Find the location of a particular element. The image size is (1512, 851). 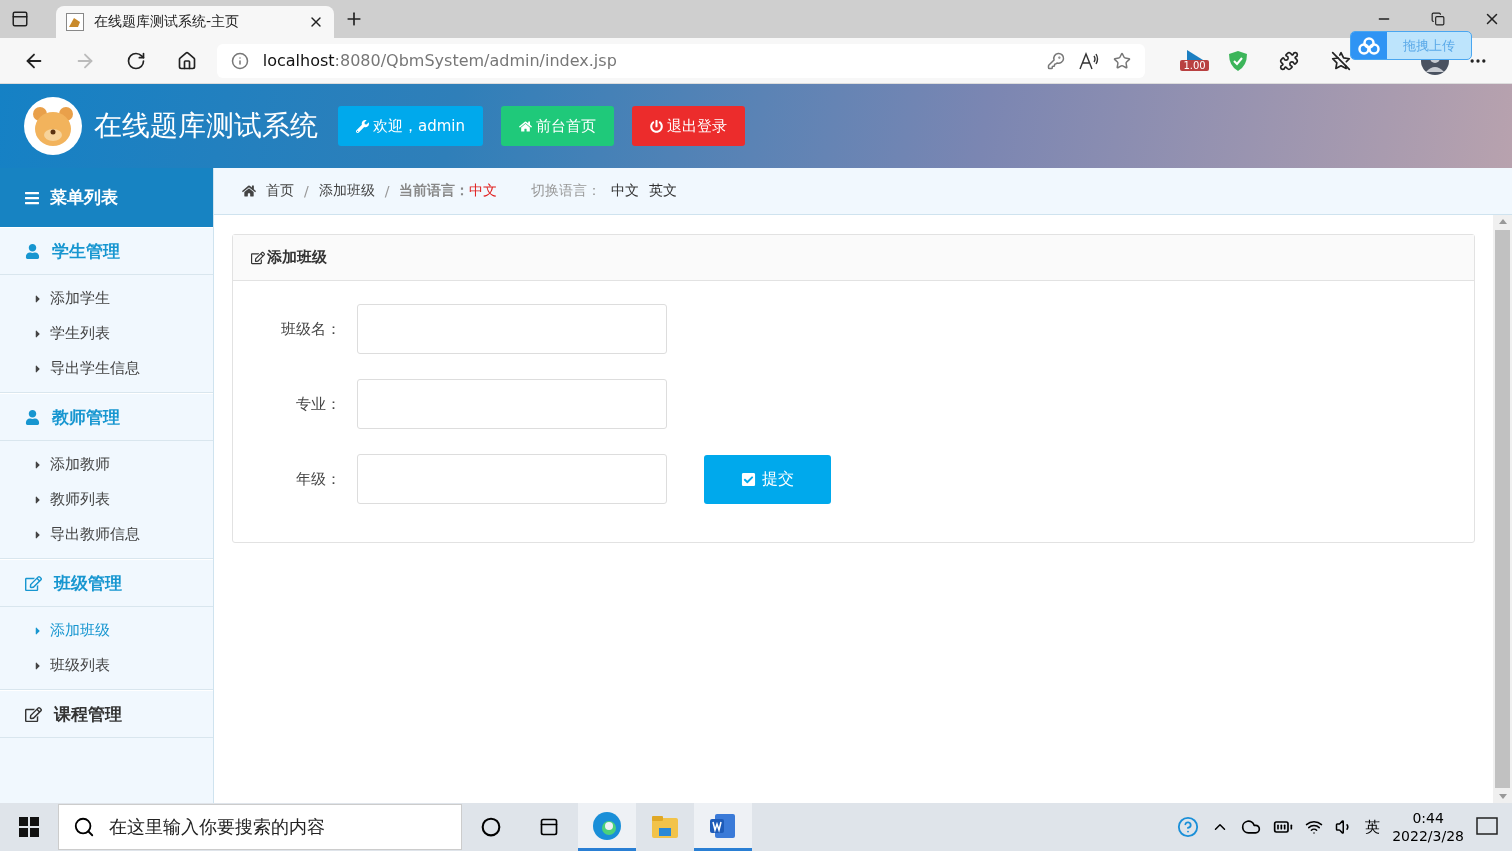

taskbar-clock: 0:44 2022/3/28 is located at coordinates (1428, 827).